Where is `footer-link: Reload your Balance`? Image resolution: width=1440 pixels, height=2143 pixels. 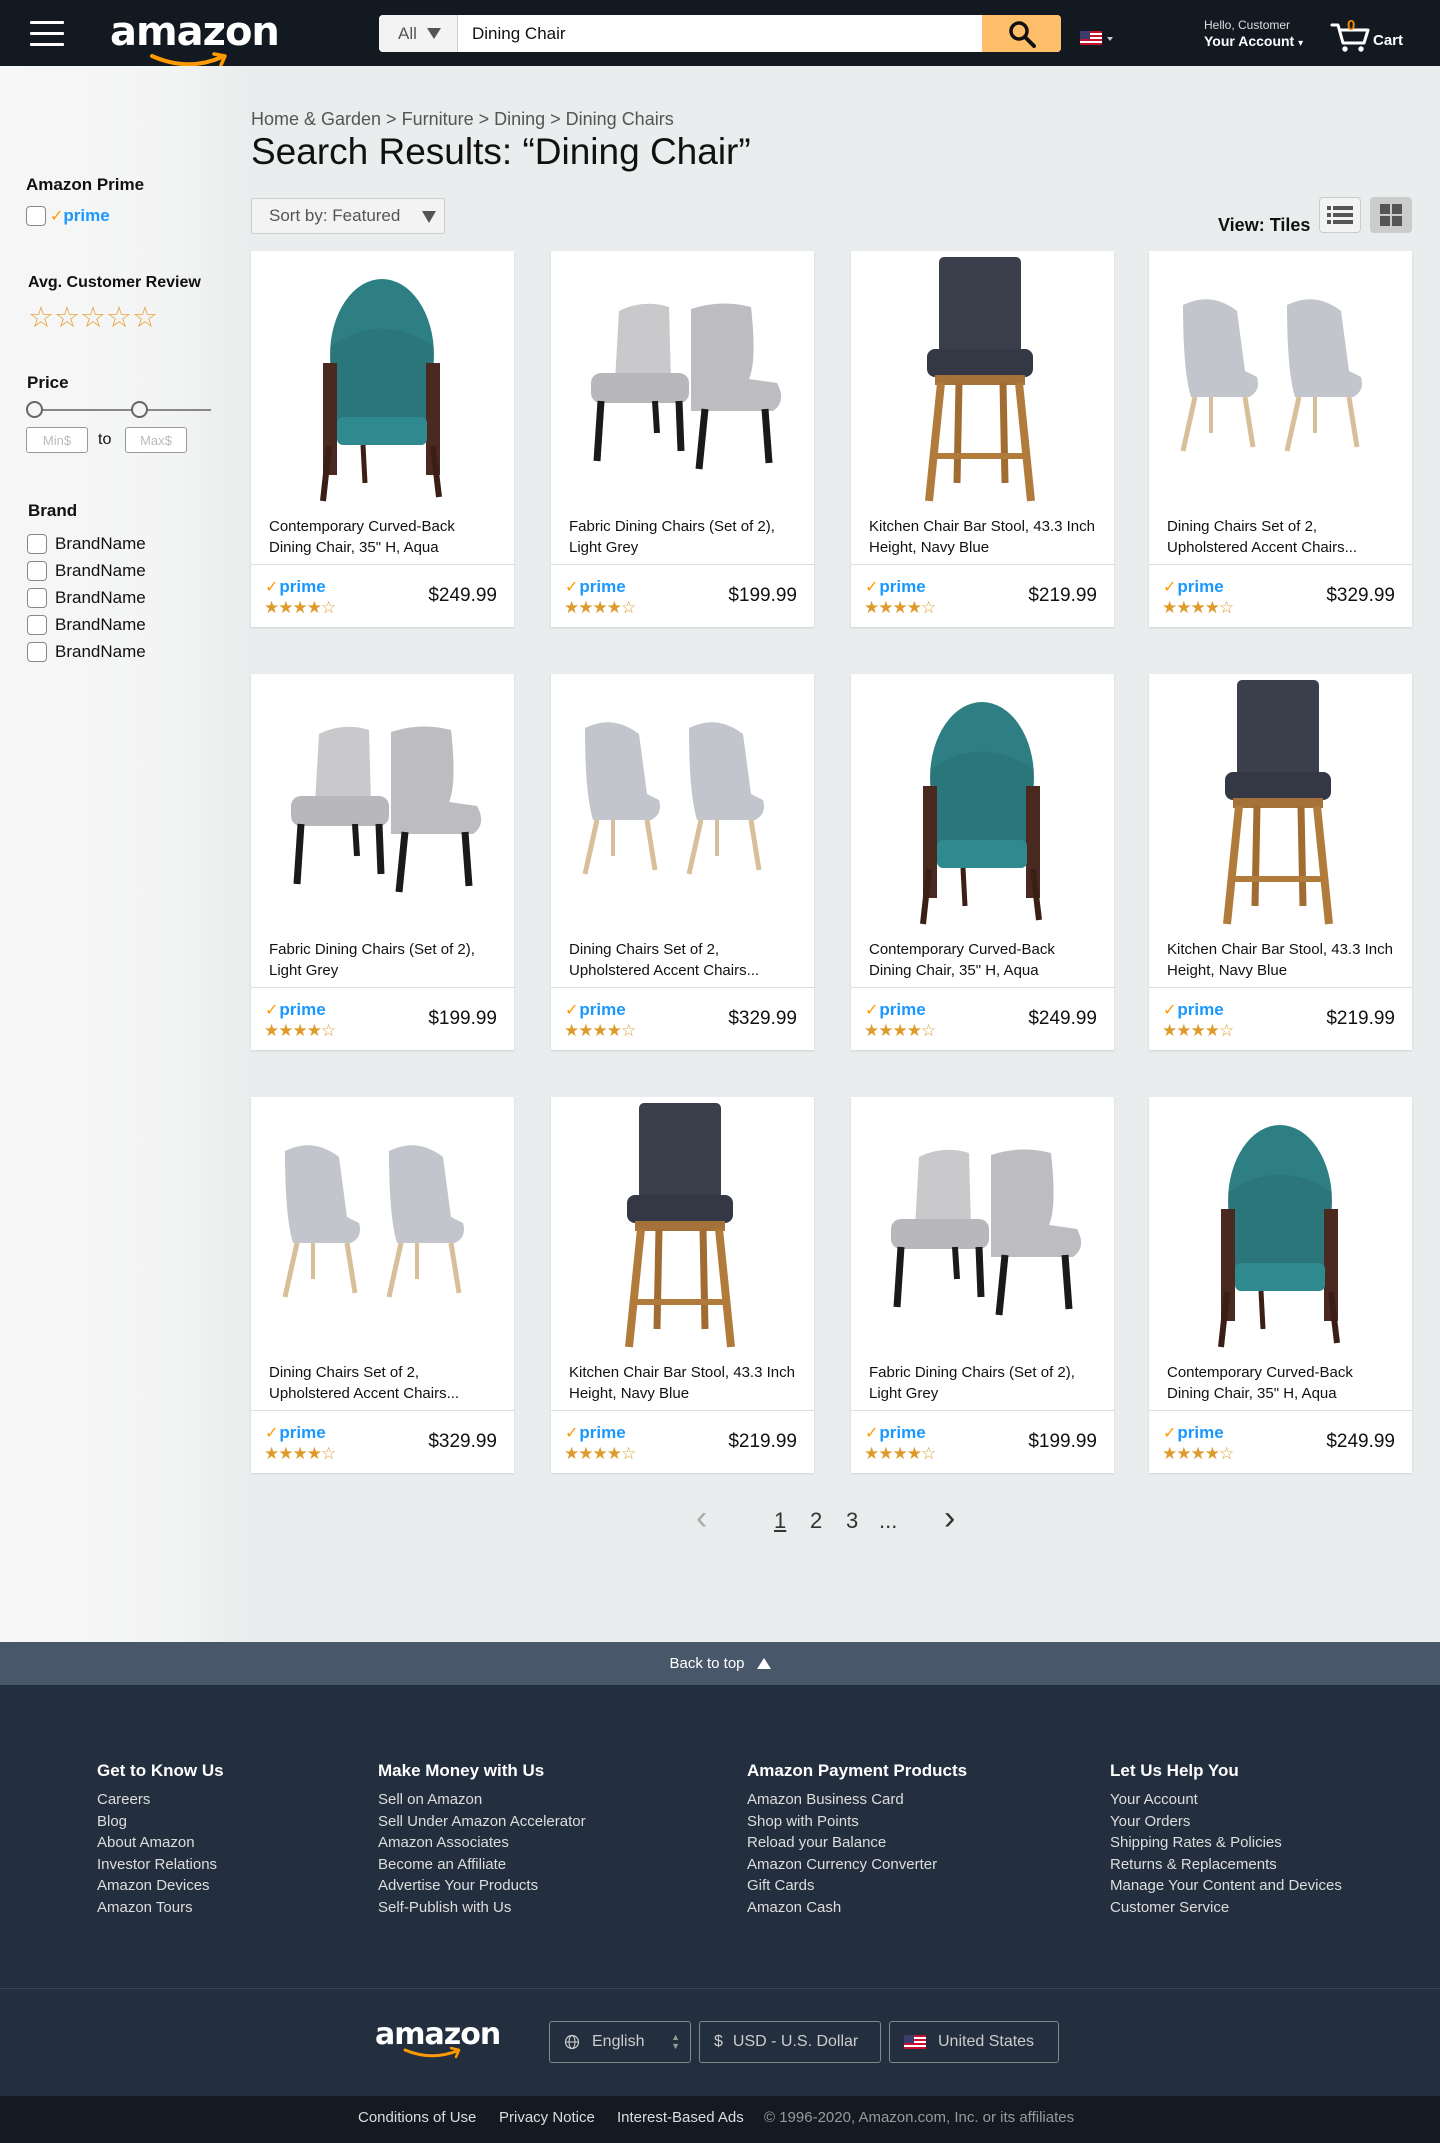 footer-link: Reload your Balance is located at coordinates (857, 1843).